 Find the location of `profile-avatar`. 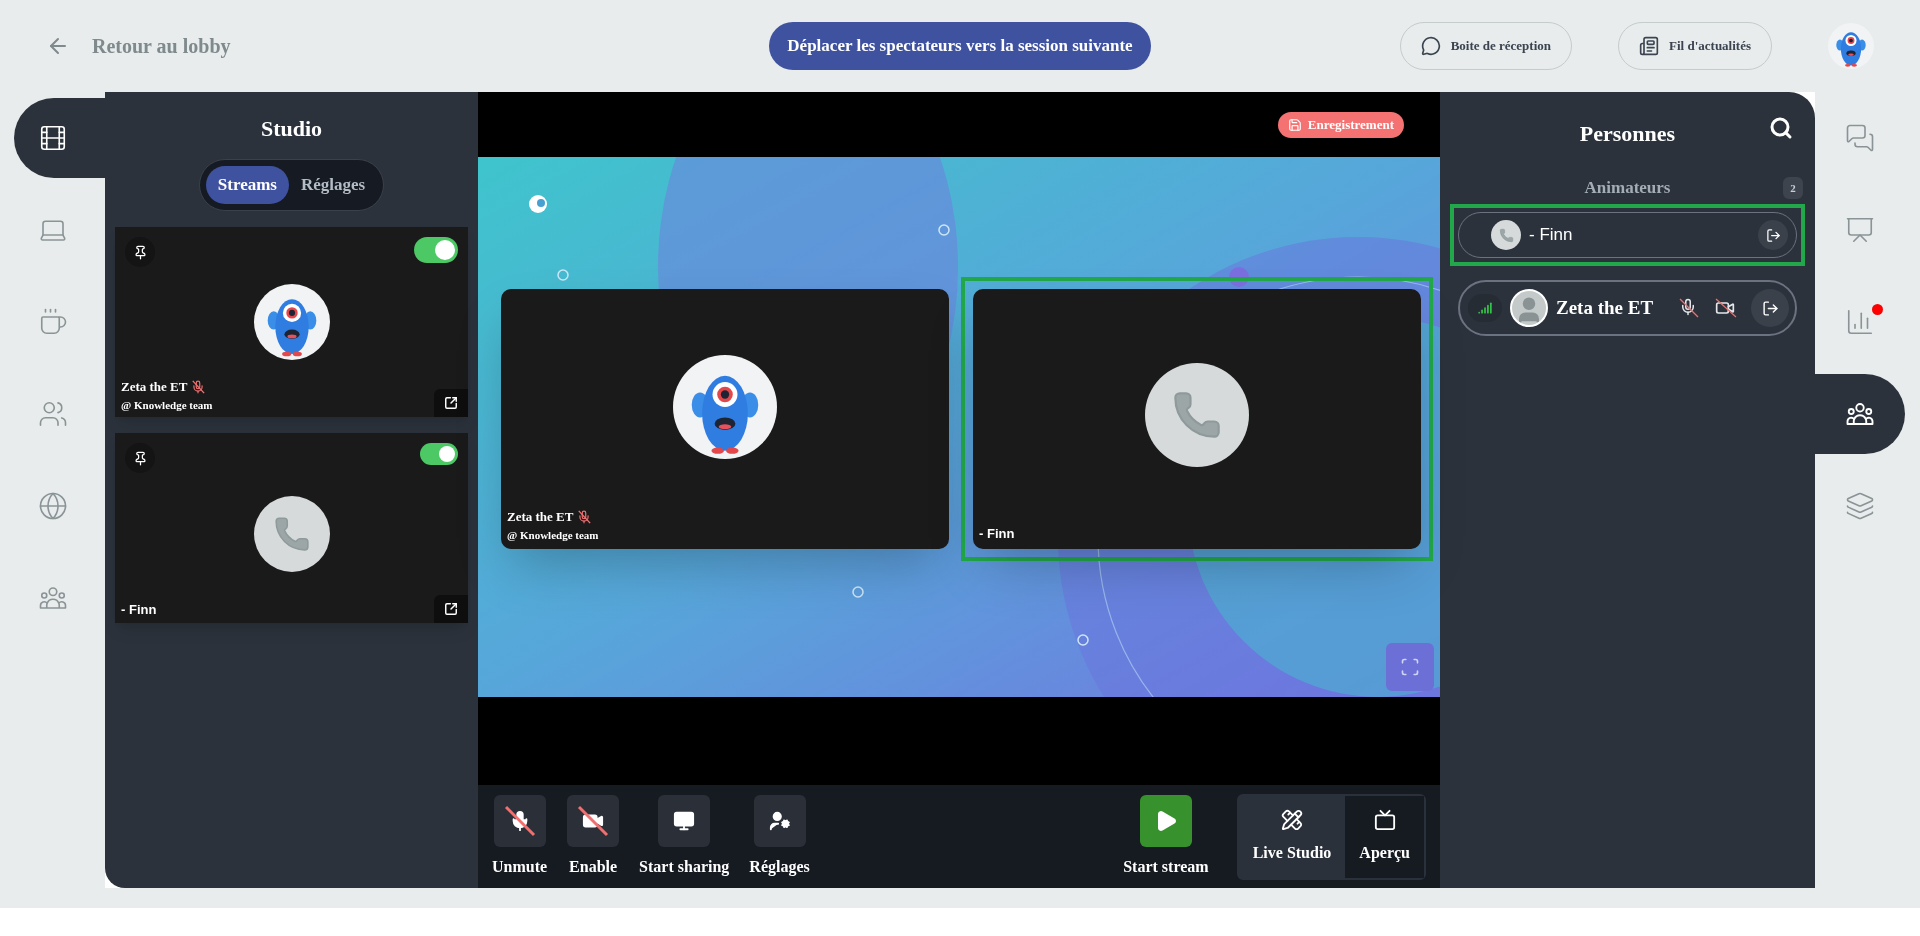

profile-avatar is located at coordinates (1851, 46).